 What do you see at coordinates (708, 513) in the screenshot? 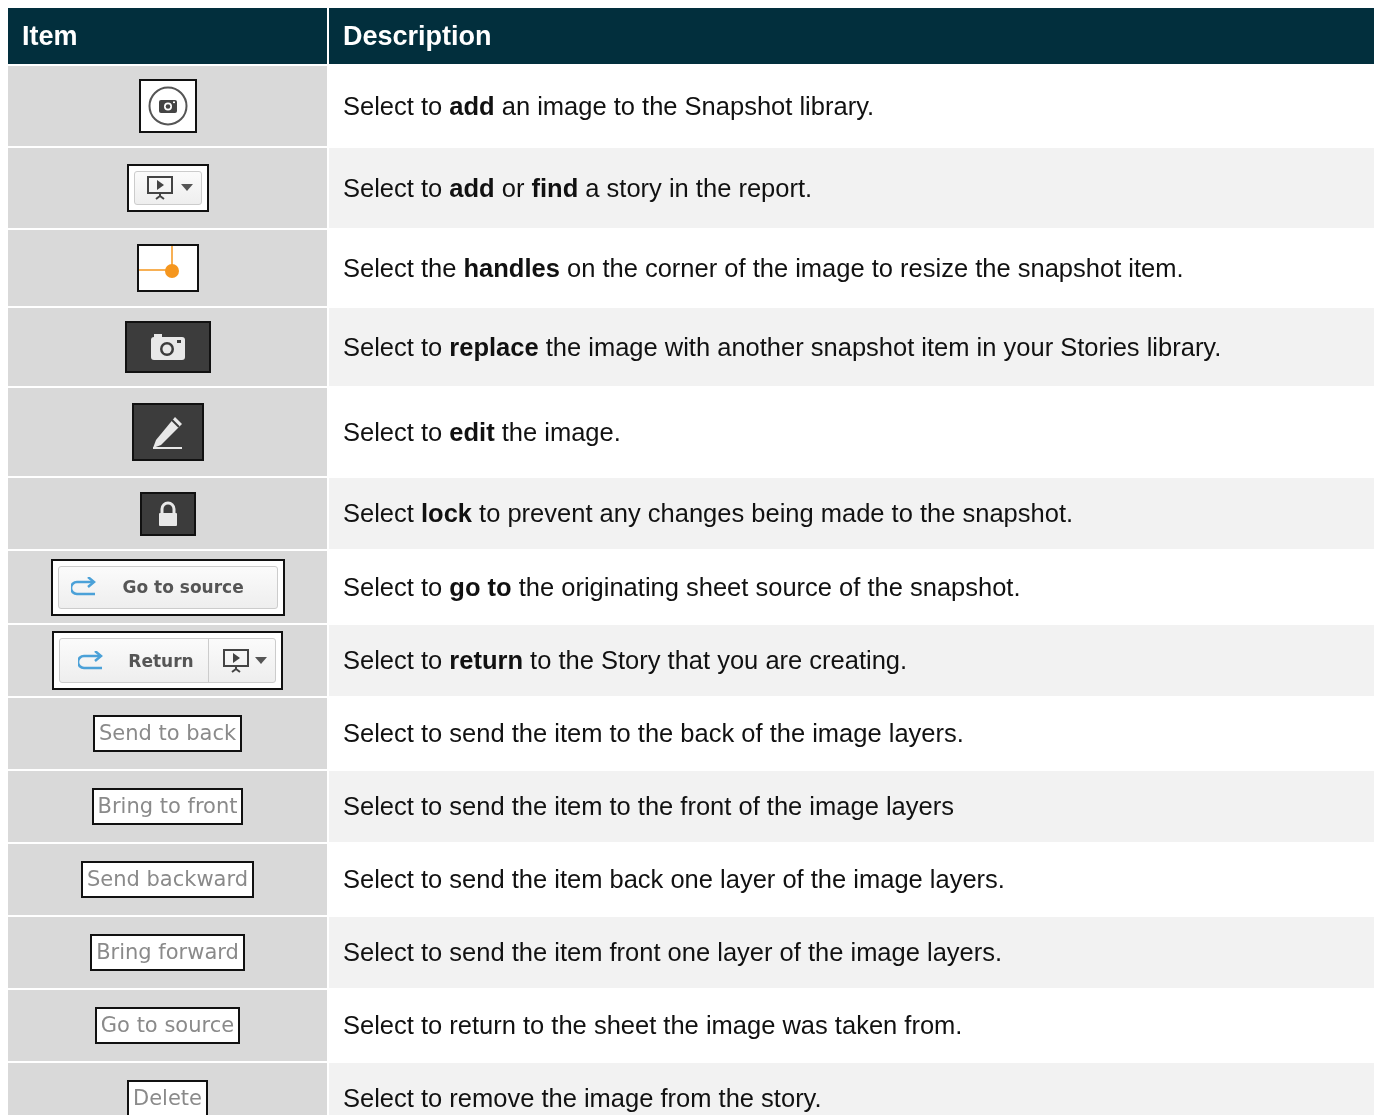
I see `description-text: Select lock to prevent any changes being made to the snapshot.` at bounding box center [708, 513].